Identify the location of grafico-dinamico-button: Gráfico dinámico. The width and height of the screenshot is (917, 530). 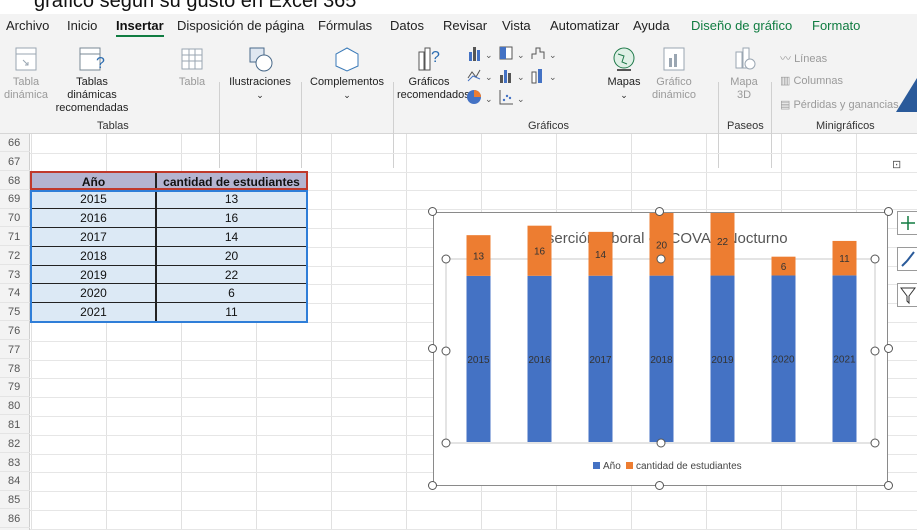
(674, 74).